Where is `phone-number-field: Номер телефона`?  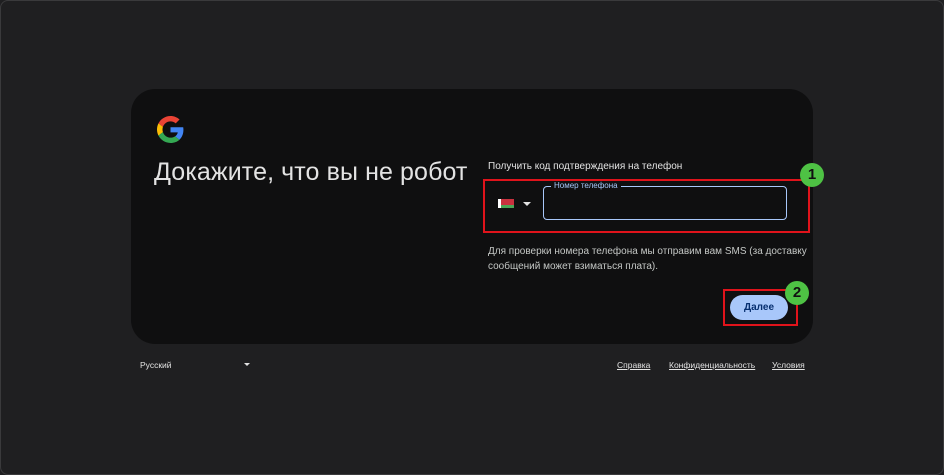 phone-number-field: Номер телефона is located at coordinates (665, 200).